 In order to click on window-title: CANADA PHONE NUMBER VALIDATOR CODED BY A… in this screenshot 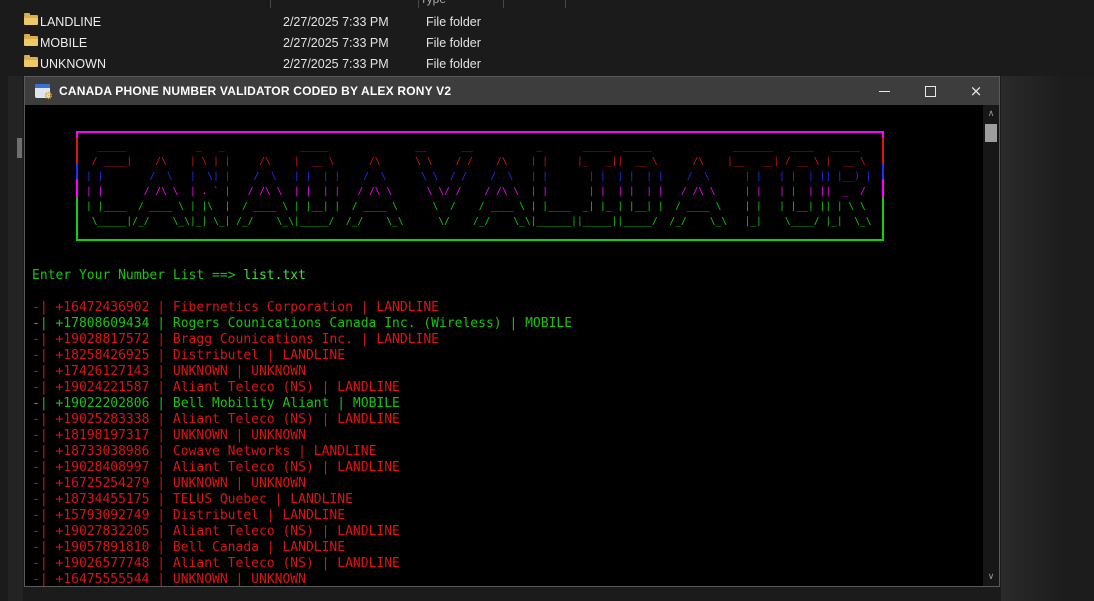, I will do `click(255, 91)`.